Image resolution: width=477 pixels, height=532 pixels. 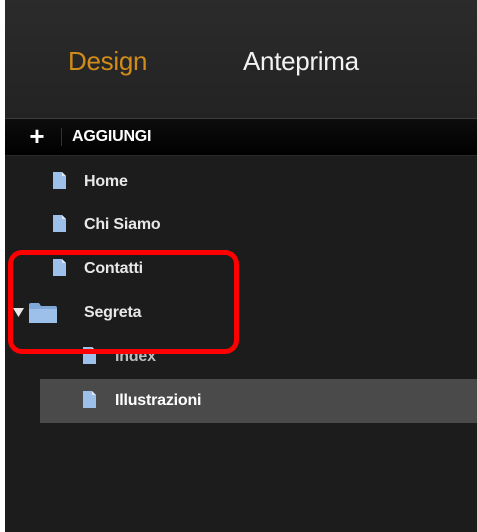 I want to click on tab-design: Design, so click(x=107, y=61).